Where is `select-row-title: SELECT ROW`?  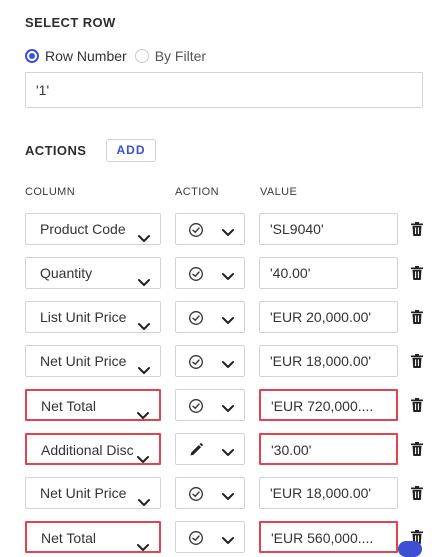 select-row-title: SELECT ROW is located at coordinates (70, 22).